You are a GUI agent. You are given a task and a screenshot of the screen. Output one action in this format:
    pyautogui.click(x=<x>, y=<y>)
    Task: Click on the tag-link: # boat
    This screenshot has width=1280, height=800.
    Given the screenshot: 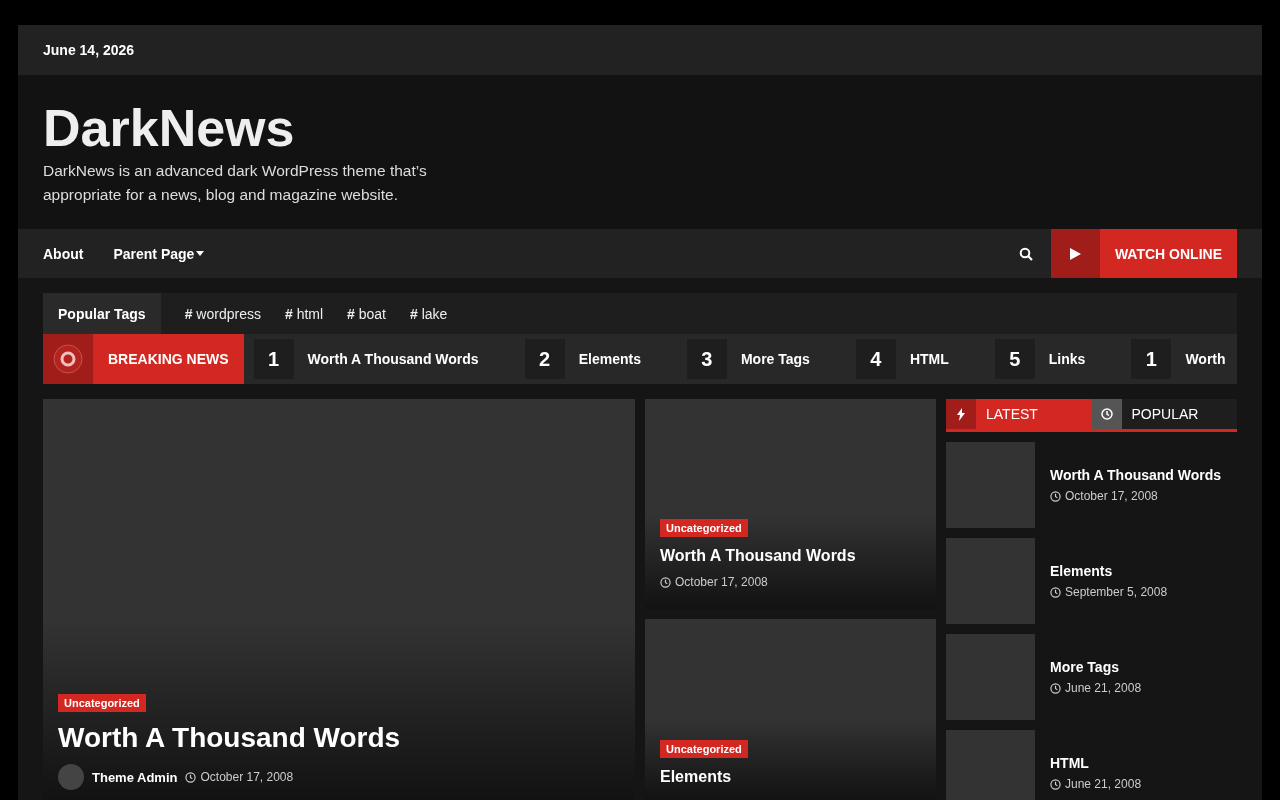 What is the action you would take?
    pyautogui.click(x=366, y=313)
    